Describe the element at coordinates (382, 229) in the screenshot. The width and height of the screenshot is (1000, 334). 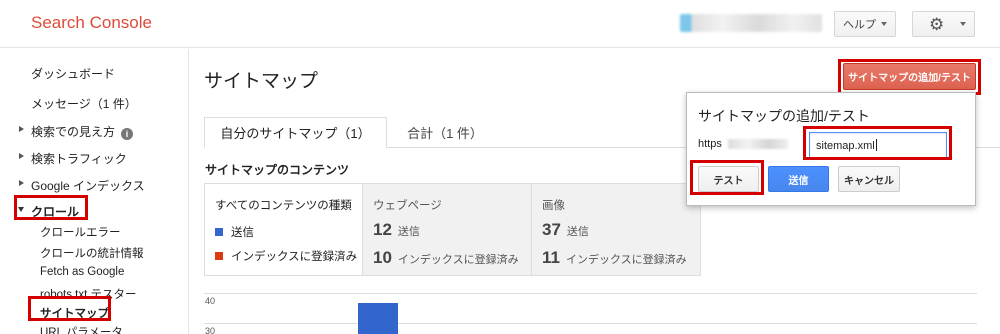
I see `stat-number: 12` at that location.